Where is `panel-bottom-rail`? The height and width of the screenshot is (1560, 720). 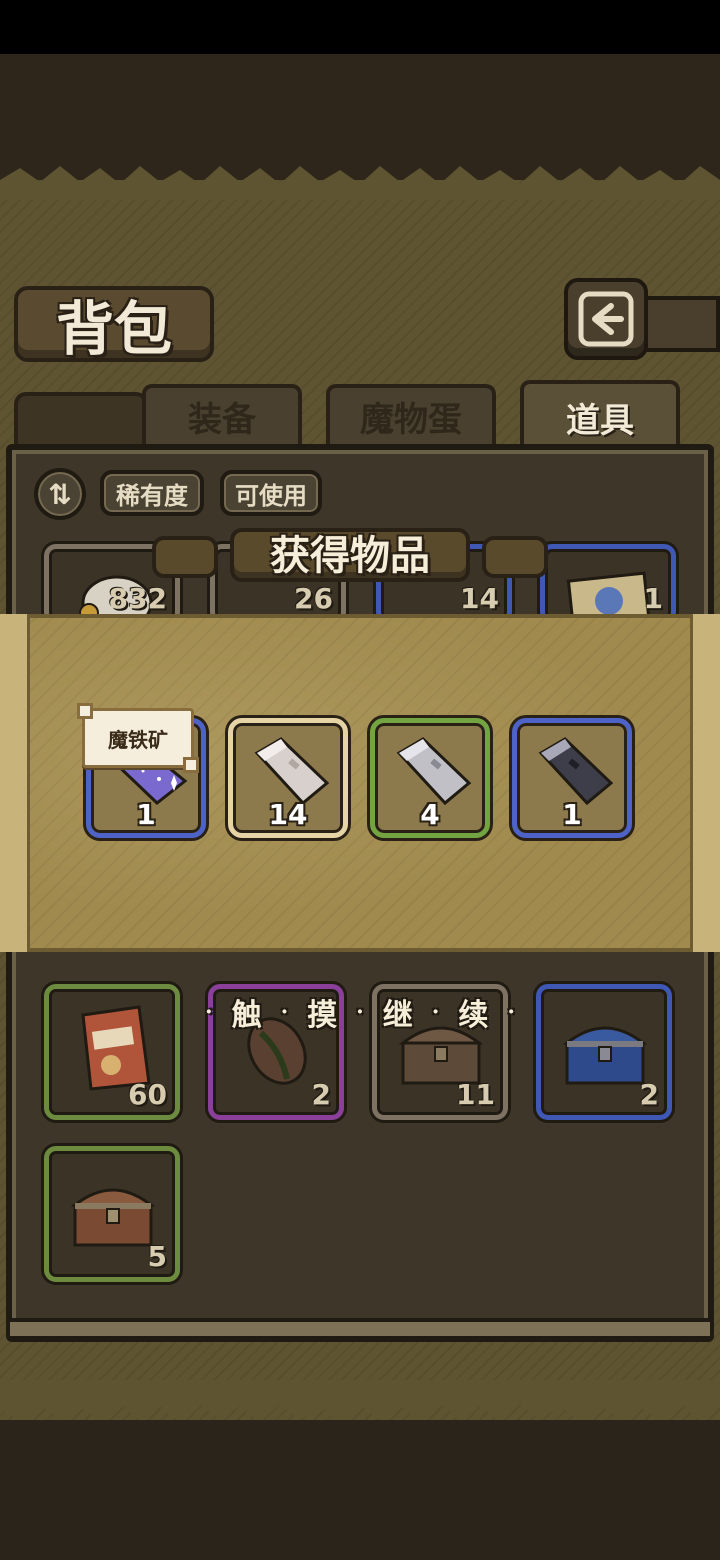 panel-bottom-rail is located at coordinates (360, 1329).